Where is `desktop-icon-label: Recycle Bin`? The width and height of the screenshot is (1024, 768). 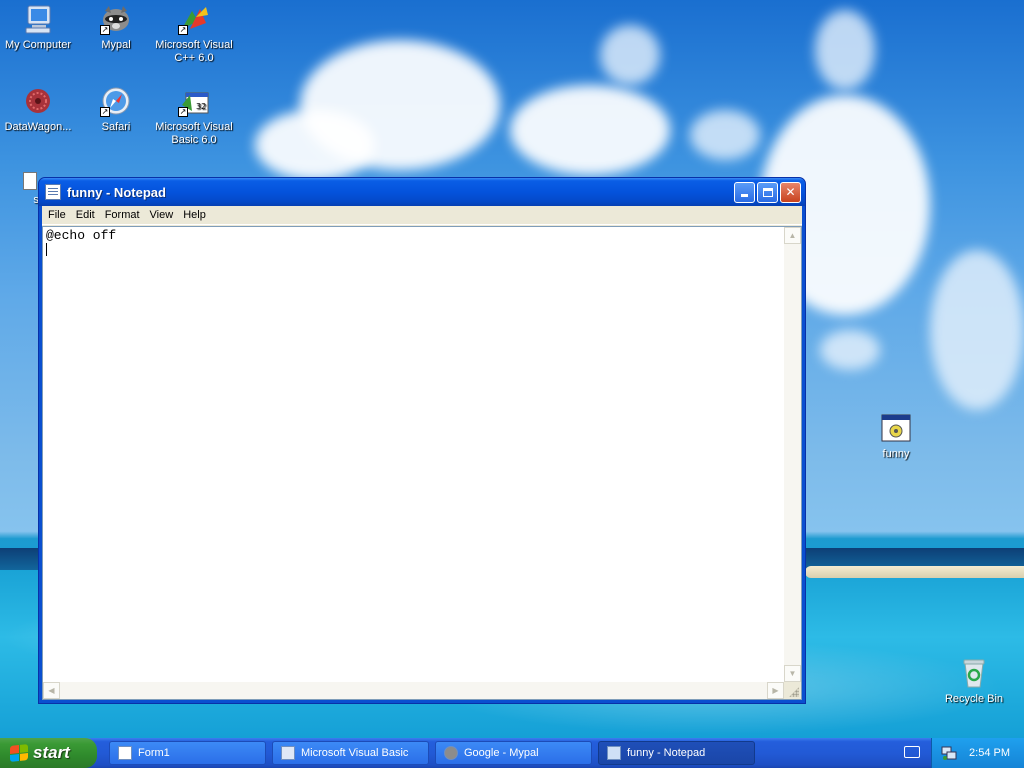 desktop-icon-label: Recycle Bin is located at coordinates (974, 699).